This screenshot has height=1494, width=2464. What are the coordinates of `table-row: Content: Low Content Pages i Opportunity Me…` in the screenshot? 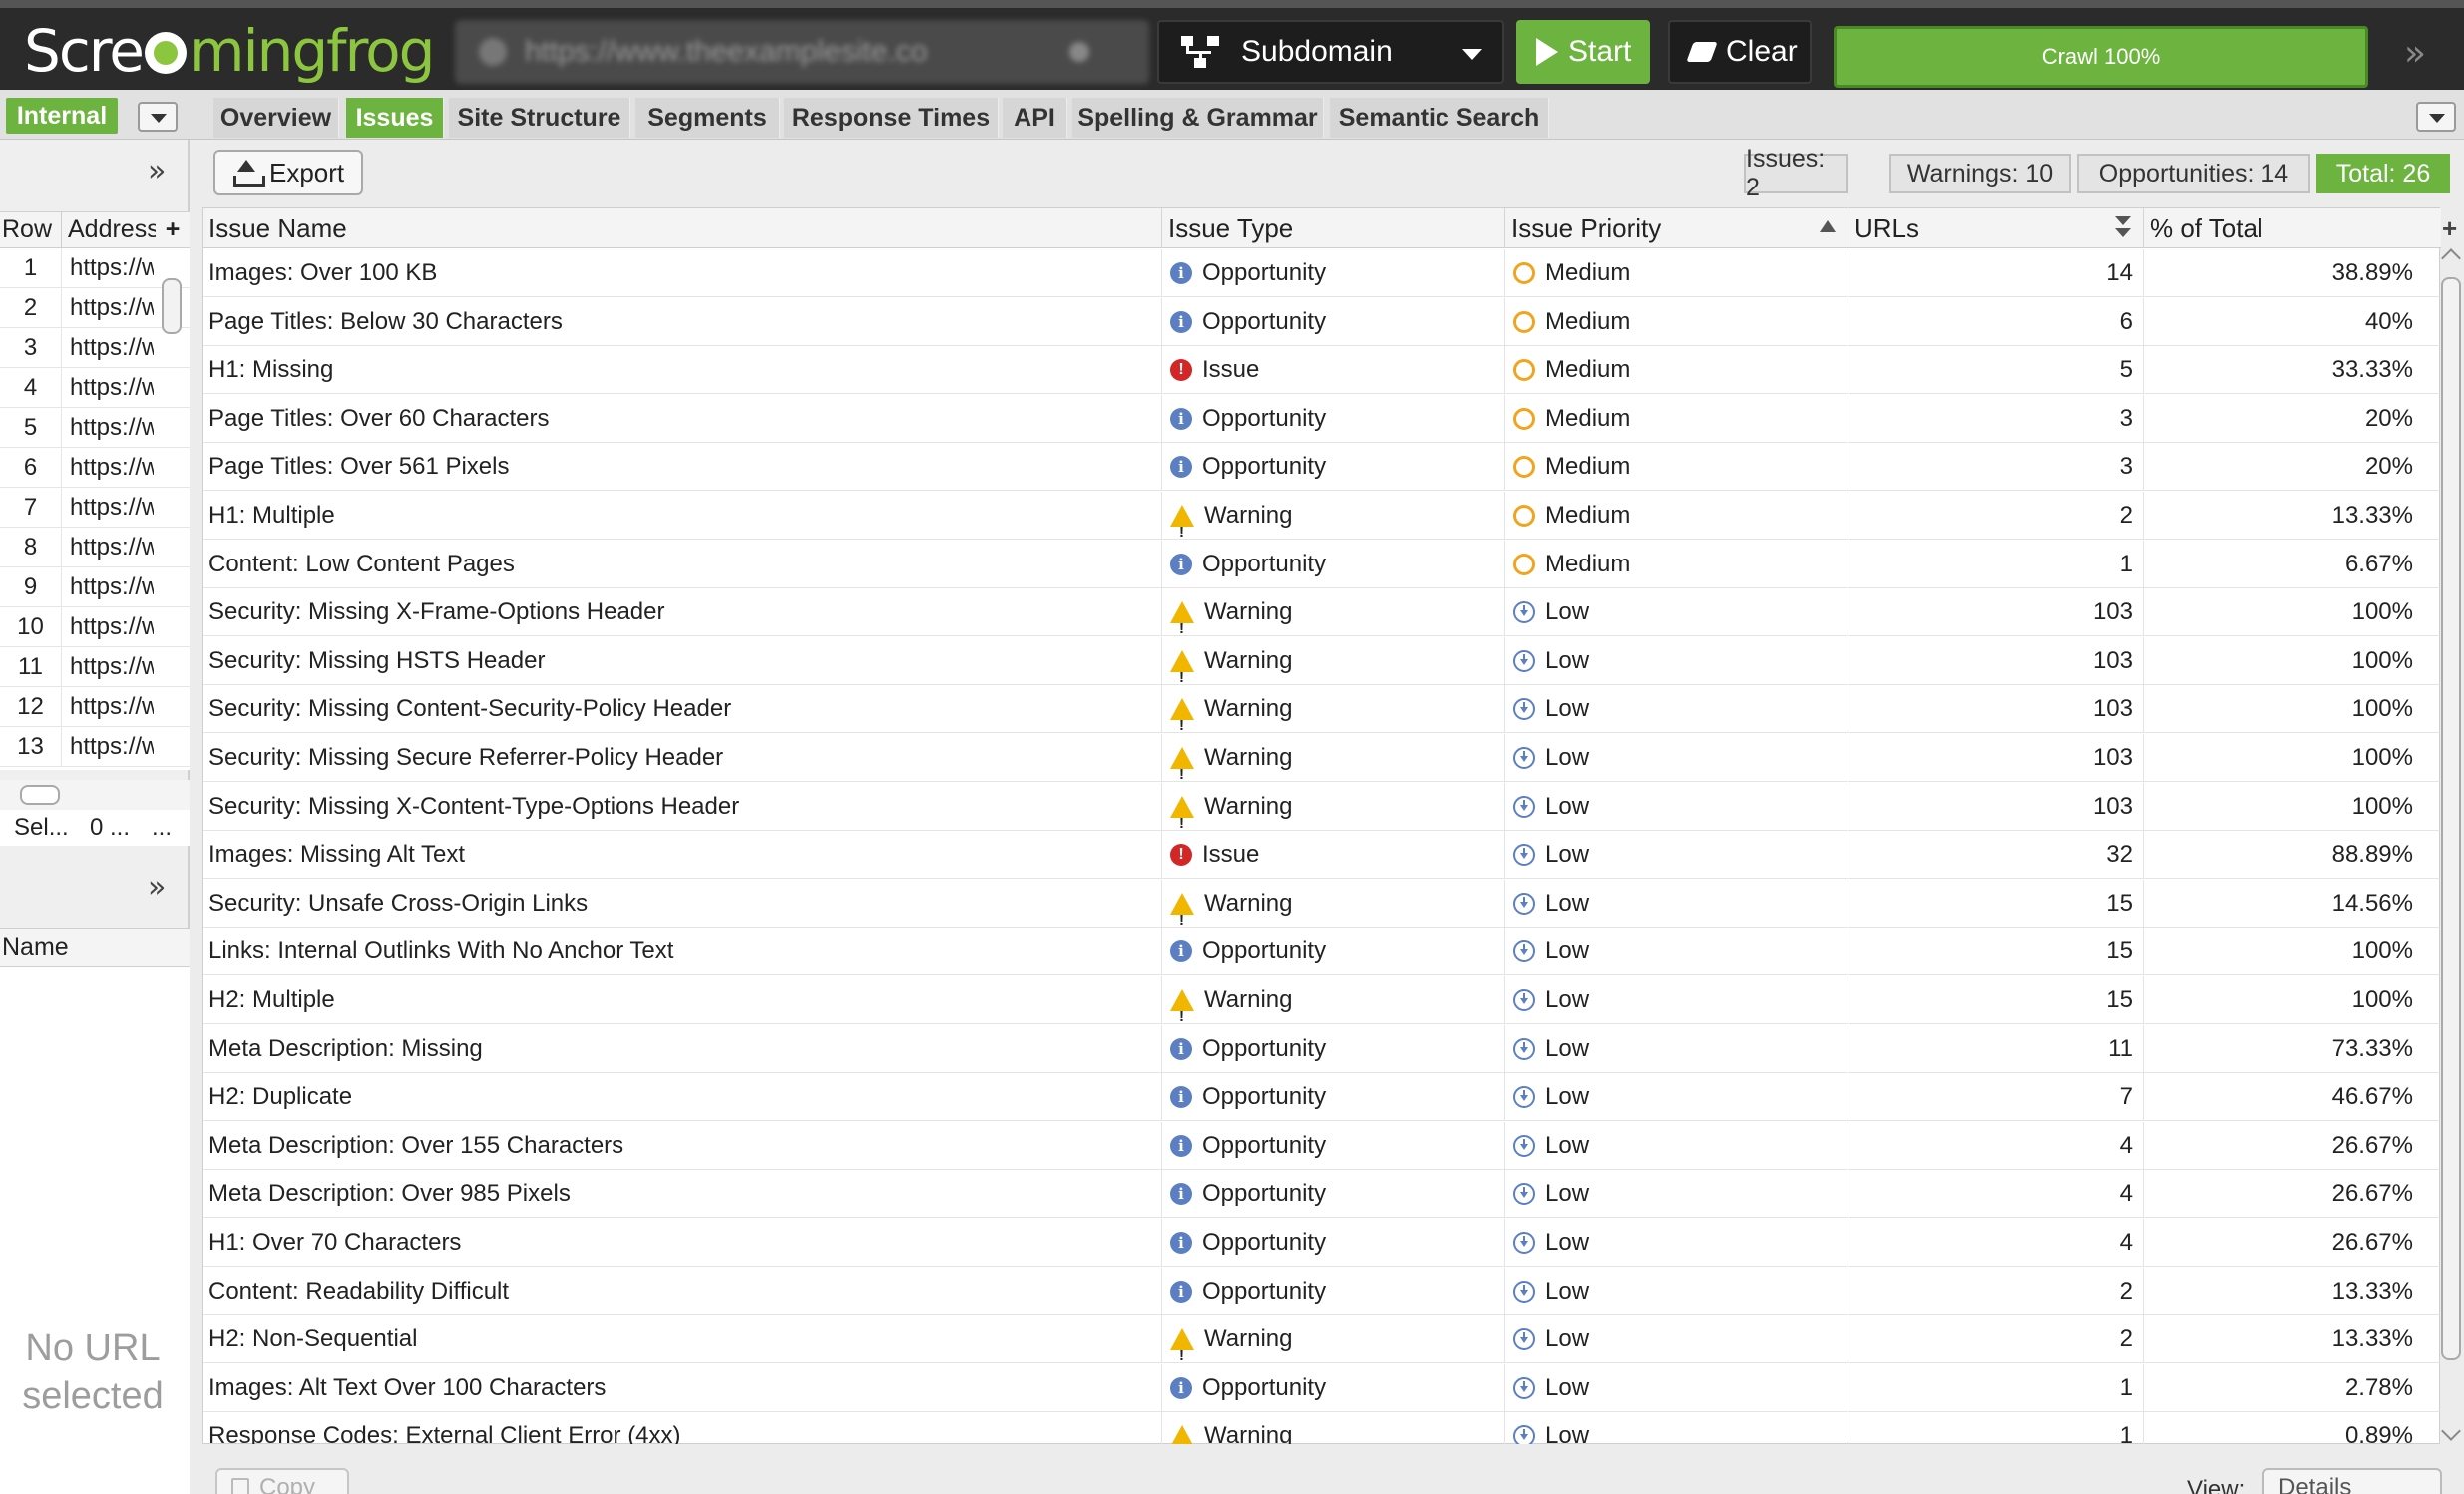 It's located at (1322, 564).